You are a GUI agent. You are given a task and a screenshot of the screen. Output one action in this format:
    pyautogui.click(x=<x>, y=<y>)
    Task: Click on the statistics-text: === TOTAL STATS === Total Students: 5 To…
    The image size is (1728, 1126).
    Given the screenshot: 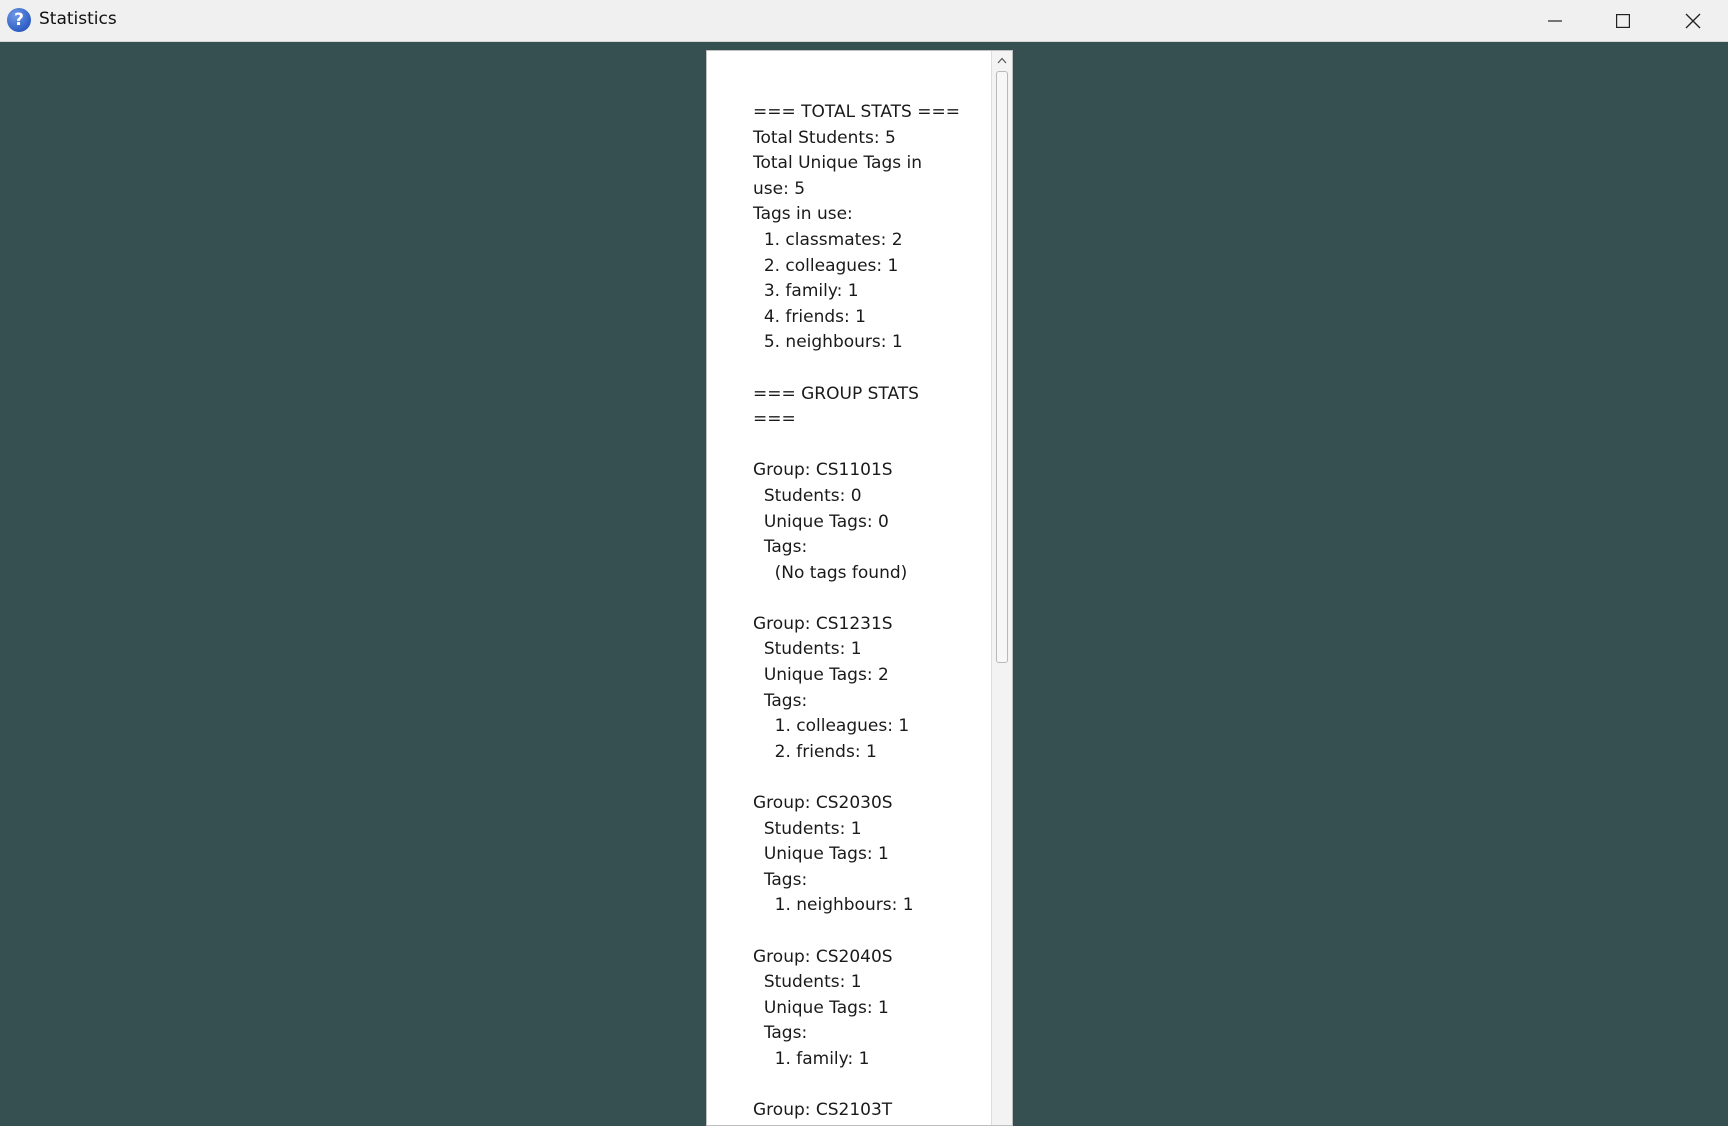 What is the action you would take?
    pyautogui.click(x=856, y=611)
    